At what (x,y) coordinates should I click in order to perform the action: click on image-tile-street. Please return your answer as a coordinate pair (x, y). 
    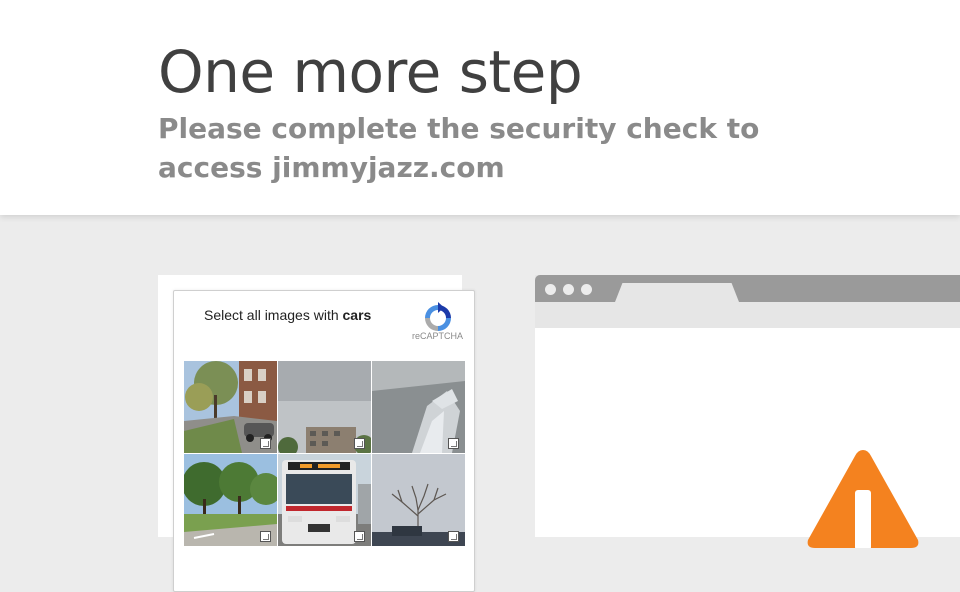
    Looking at the image, I should click on (230, 407).